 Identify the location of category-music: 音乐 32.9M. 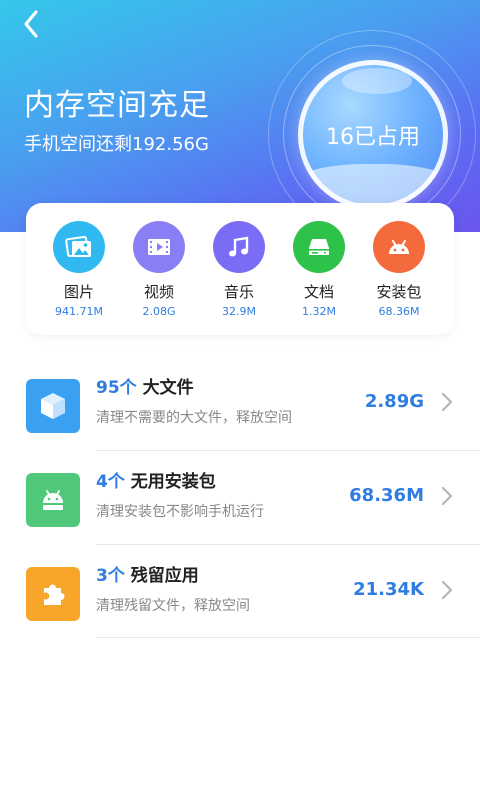
(239, 269).